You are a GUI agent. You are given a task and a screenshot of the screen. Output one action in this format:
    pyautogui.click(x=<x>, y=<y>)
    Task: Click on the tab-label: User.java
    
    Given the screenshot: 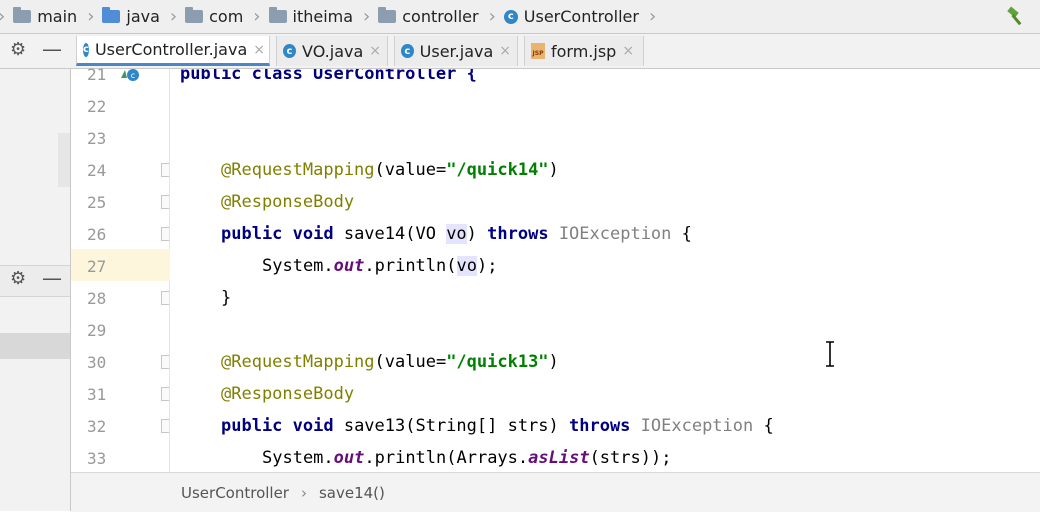 What is the action you would take?
    pyautogui.click(x=456, y=51)
    